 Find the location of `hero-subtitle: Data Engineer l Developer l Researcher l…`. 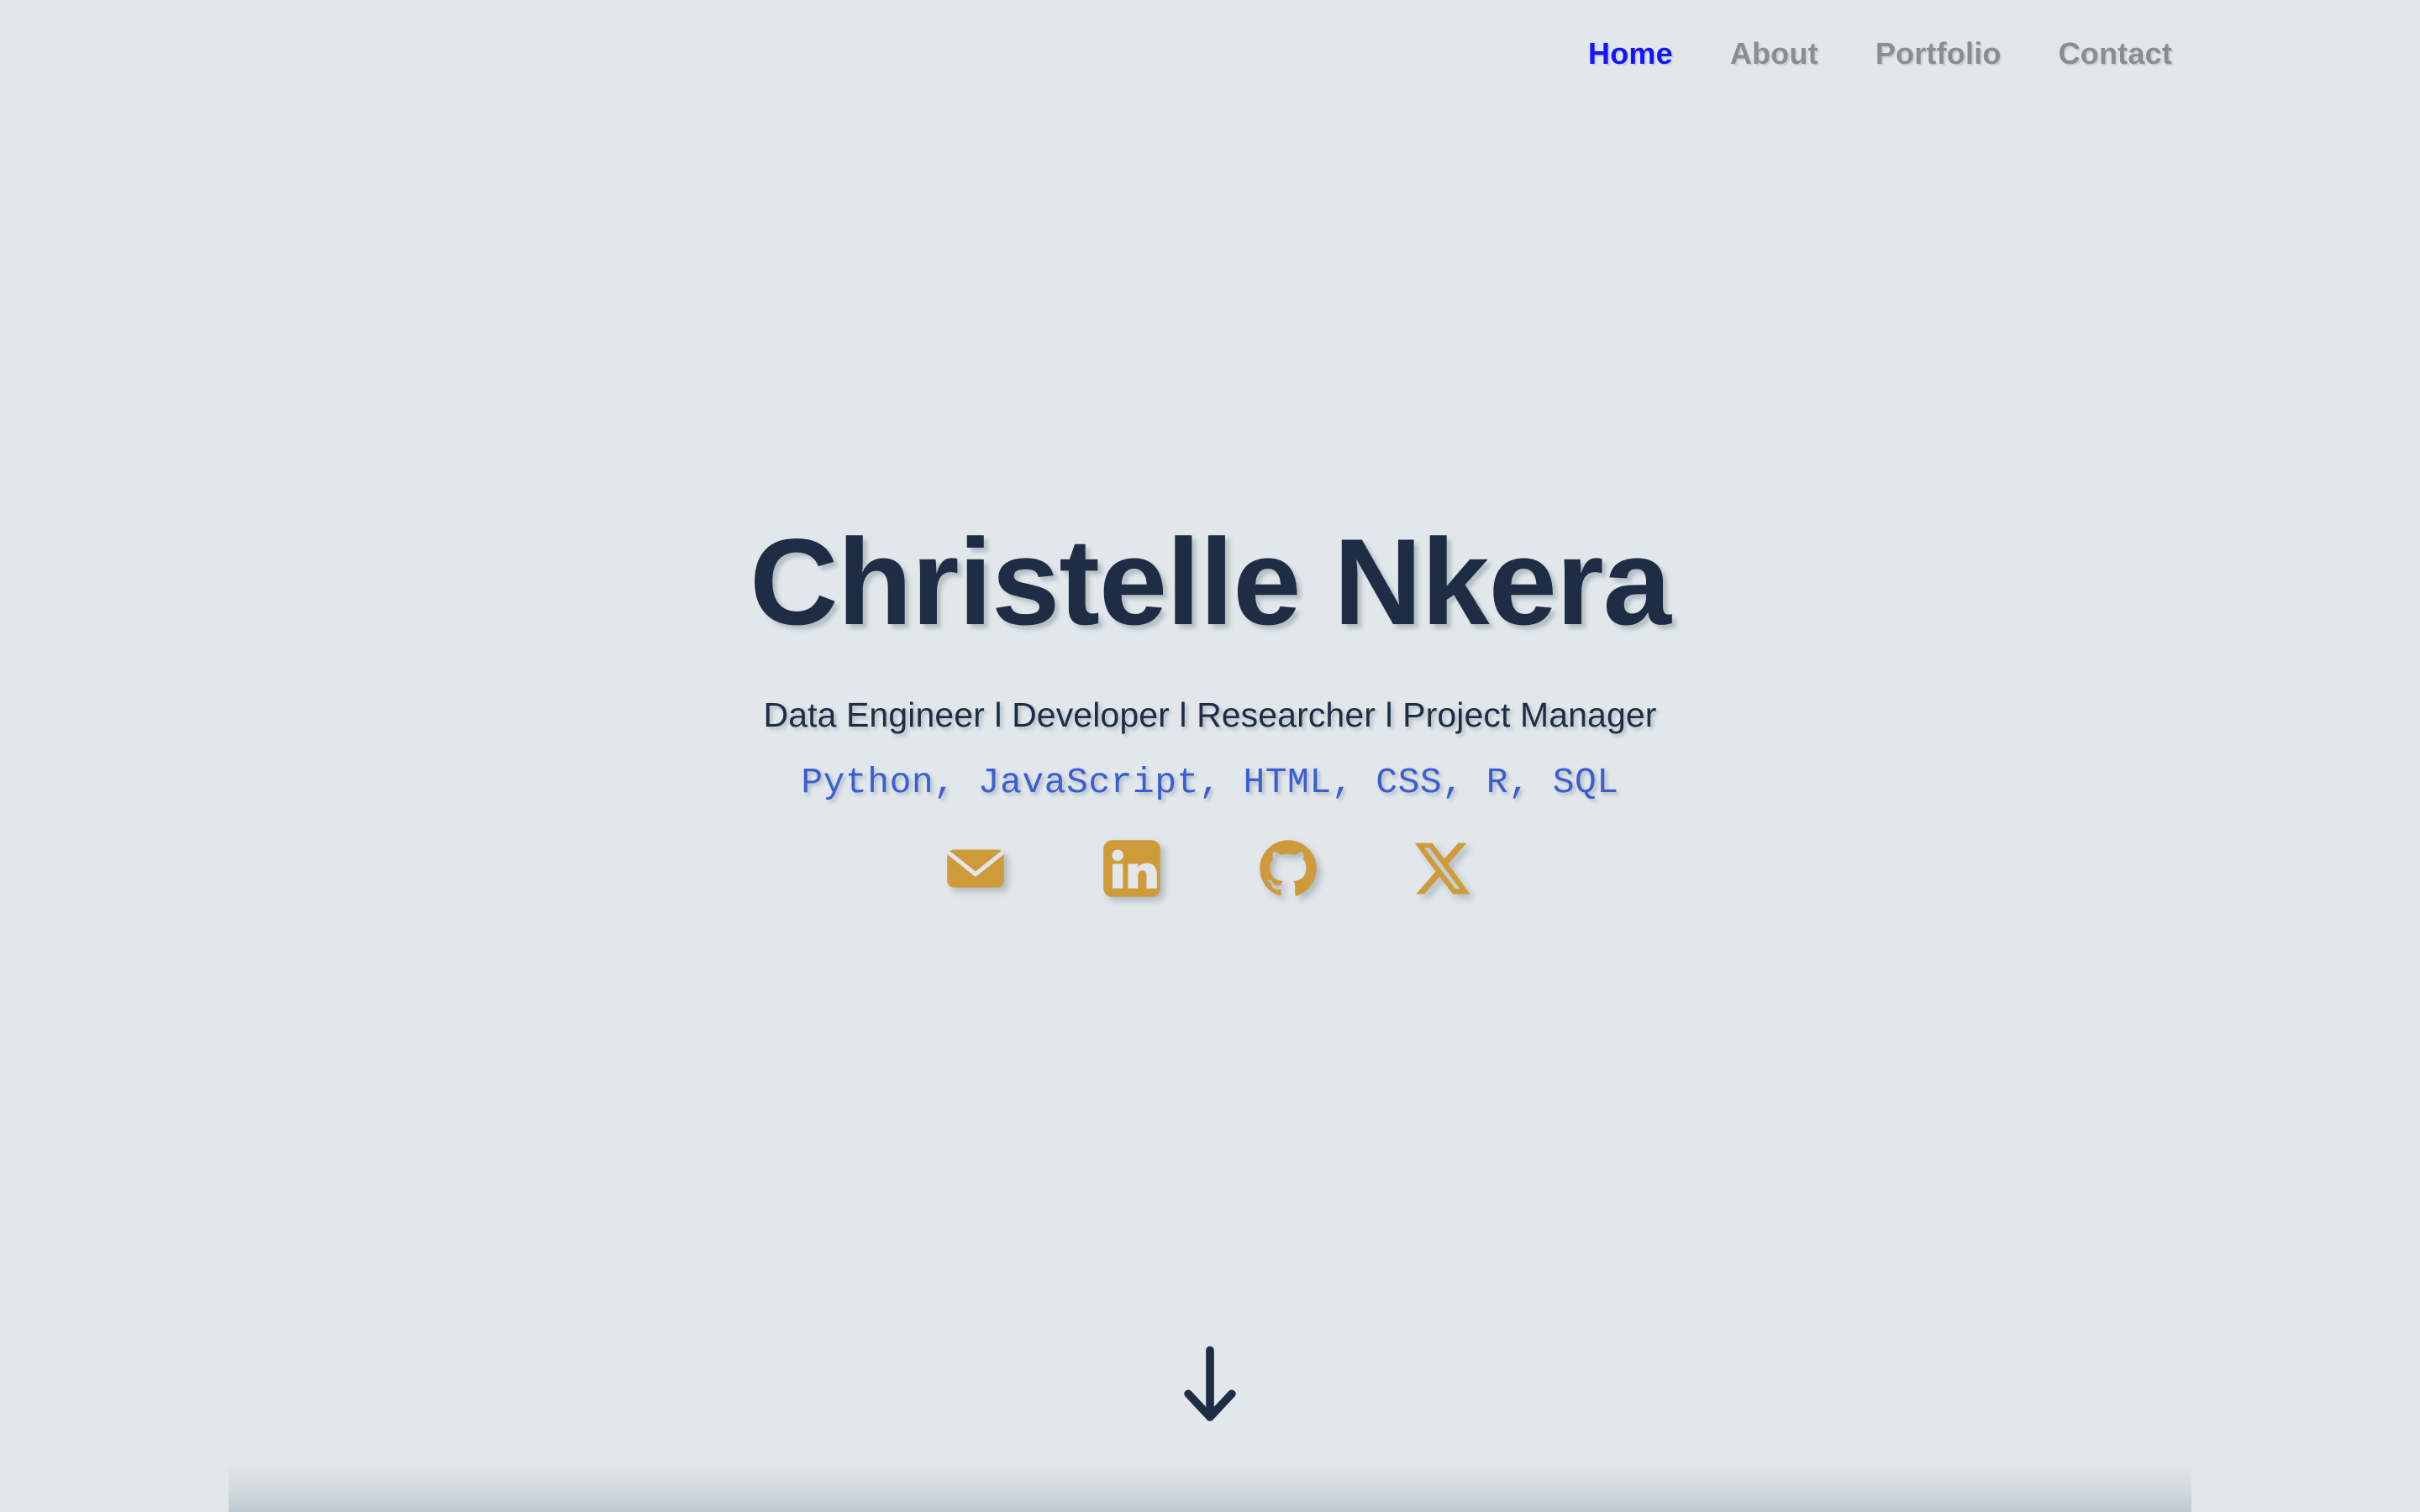

hero-subtitle: Data Engineer l Developer l Researcher l… is located at coordinates (1210, 715).